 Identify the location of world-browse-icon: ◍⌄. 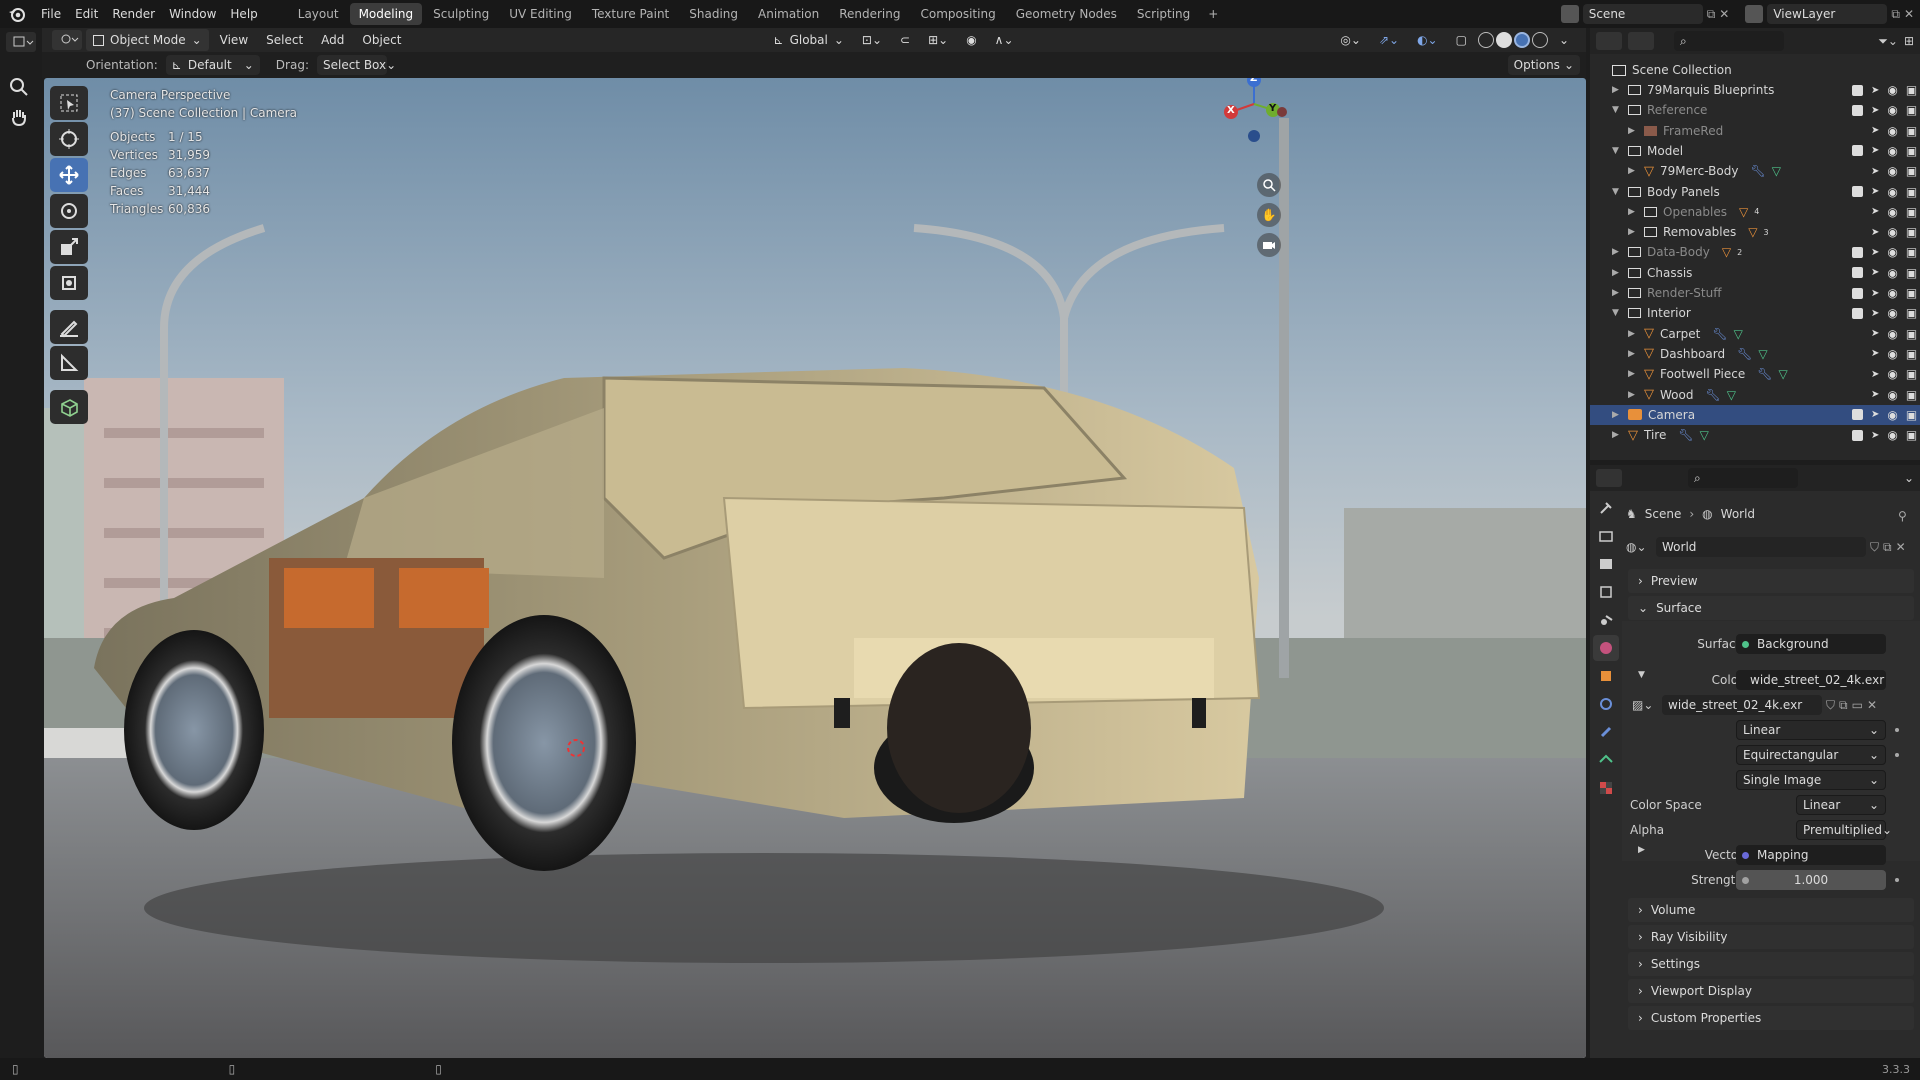
(1639, 547).